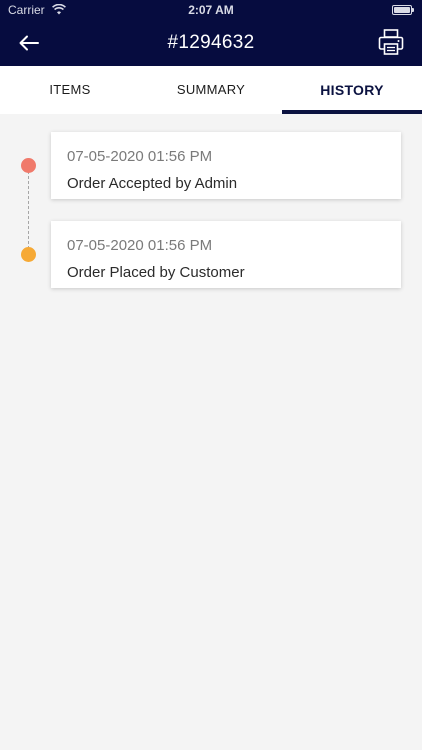 Image resolution: width=422 pixels, height=750 pixels. Describe the element at coordinates (28, 210) in the screenshot. I see `timeline-connector` at that location.